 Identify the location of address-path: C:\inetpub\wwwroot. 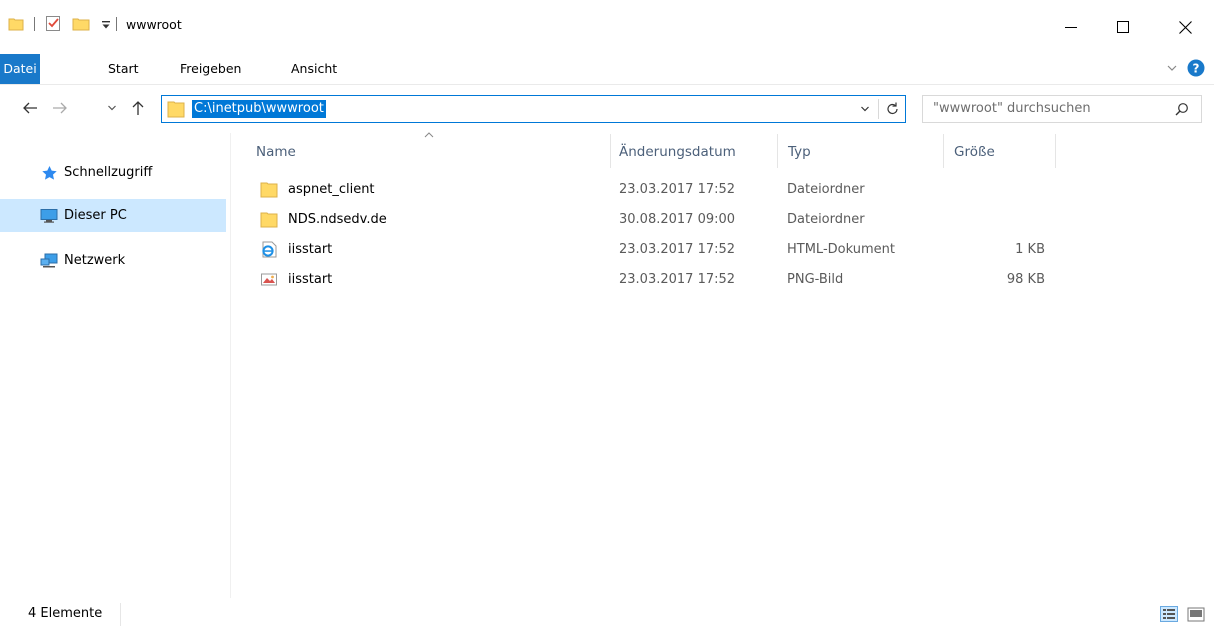
(259, 109).